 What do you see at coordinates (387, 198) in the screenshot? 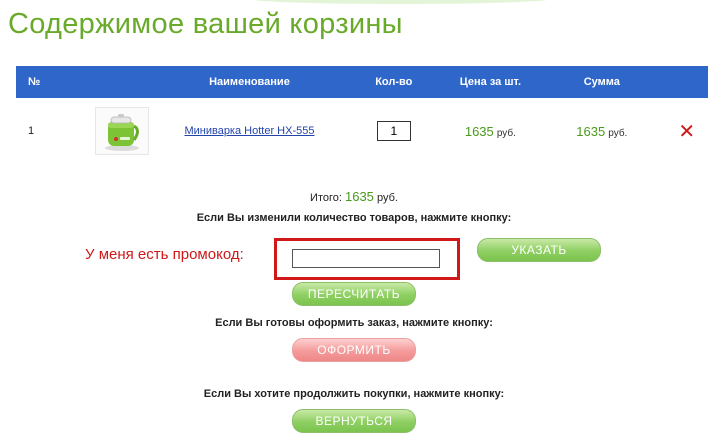
I see `total-currency: руб.` at bounding box center [387, 198].